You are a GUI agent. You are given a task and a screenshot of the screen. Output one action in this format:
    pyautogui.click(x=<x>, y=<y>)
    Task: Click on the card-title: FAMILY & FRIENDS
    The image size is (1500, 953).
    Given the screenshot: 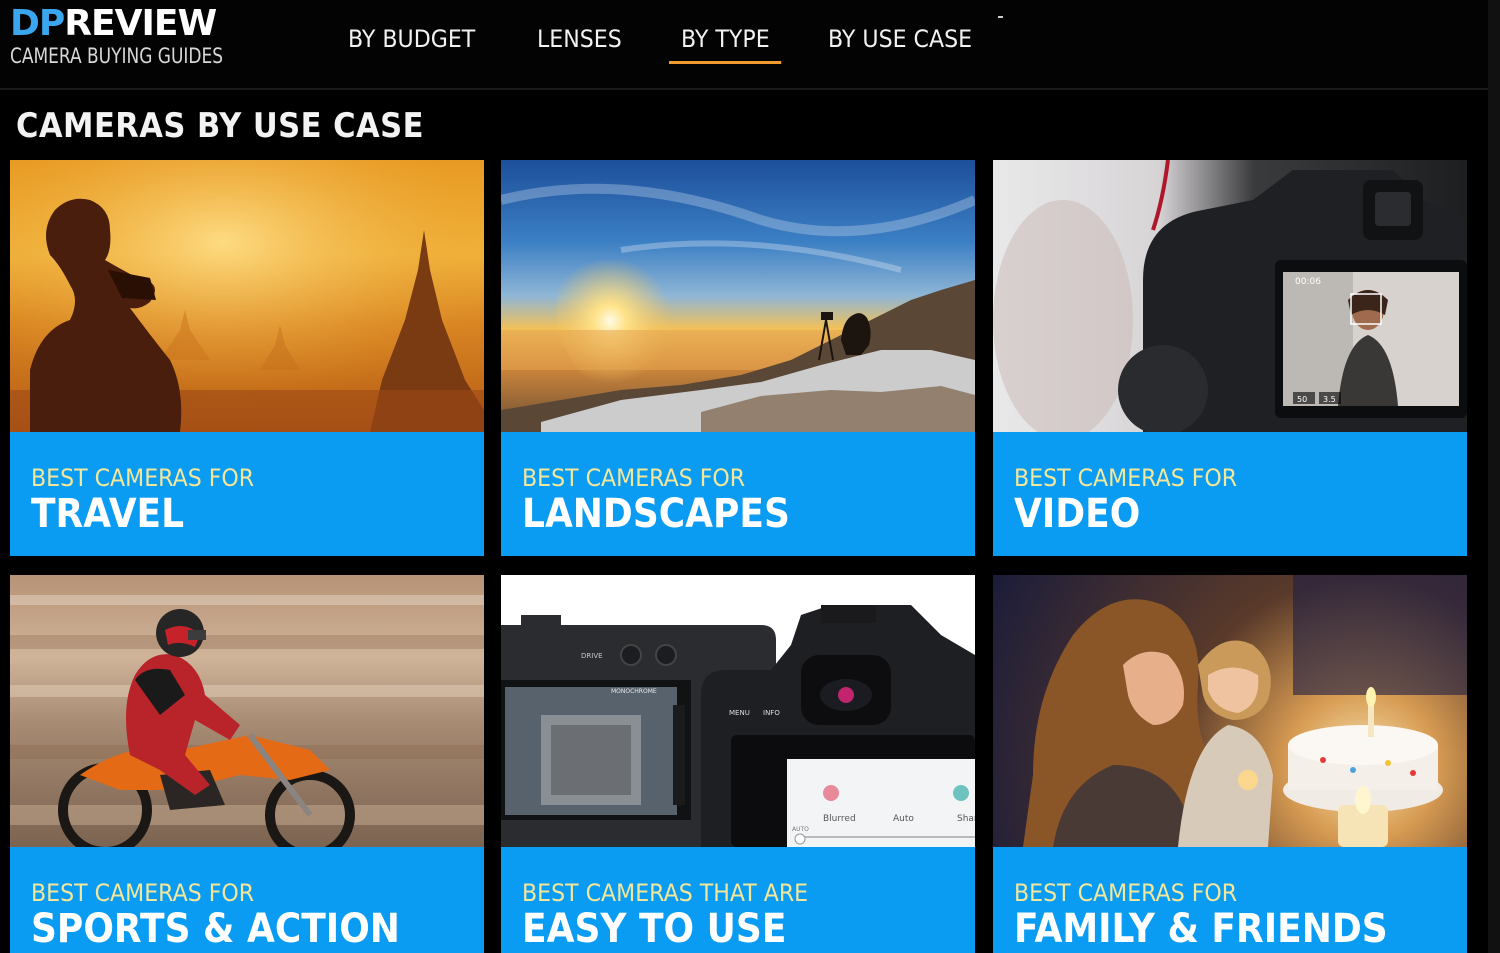 What is the action you would take?
    pyautogui.click(x=1201, y=929)
    